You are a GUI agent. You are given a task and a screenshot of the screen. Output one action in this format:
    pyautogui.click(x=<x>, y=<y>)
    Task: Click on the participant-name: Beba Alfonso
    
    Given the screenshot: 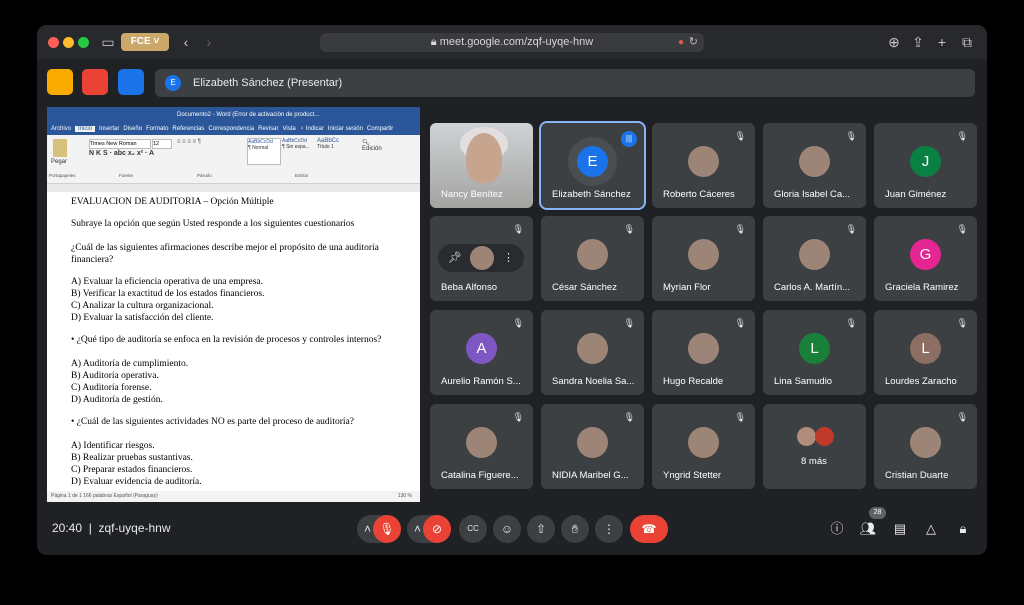 What is the action you would take?
    pyautogui.click(x=469, y=287)
    